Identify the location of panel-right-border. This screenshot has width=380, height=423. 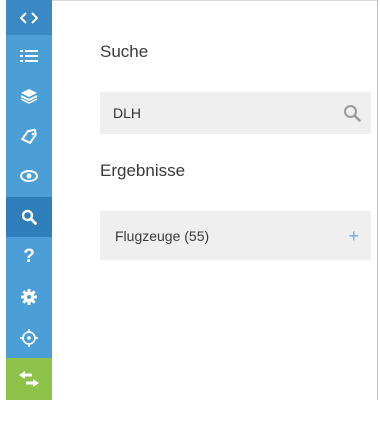
(377, 200).